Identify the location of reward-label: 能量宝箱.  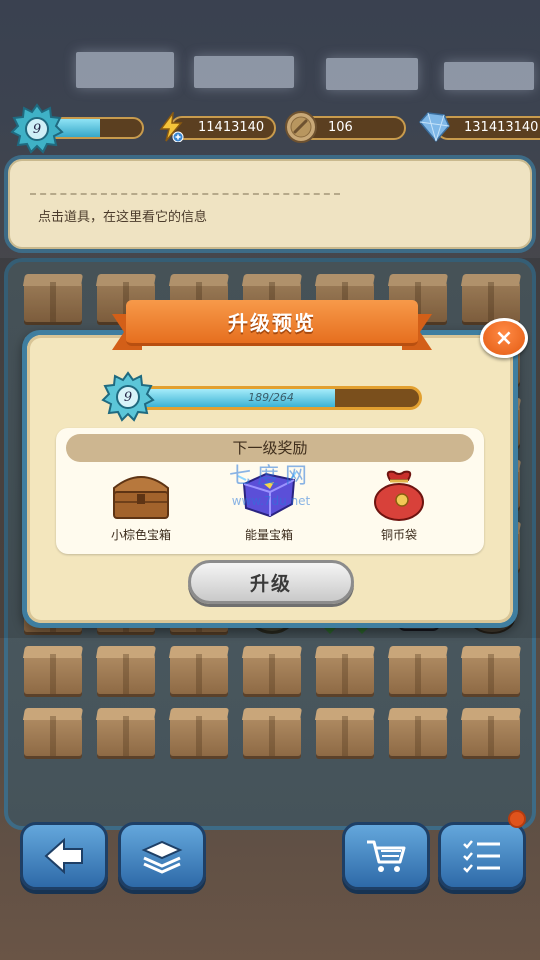
(268, 535).